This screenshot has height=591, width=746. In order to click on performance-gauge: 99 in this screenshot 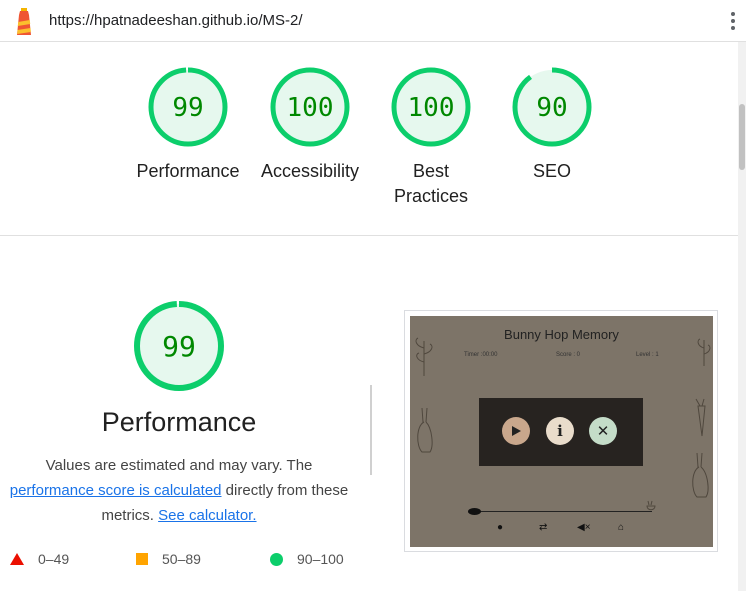, I will do `click(179, 346)`.